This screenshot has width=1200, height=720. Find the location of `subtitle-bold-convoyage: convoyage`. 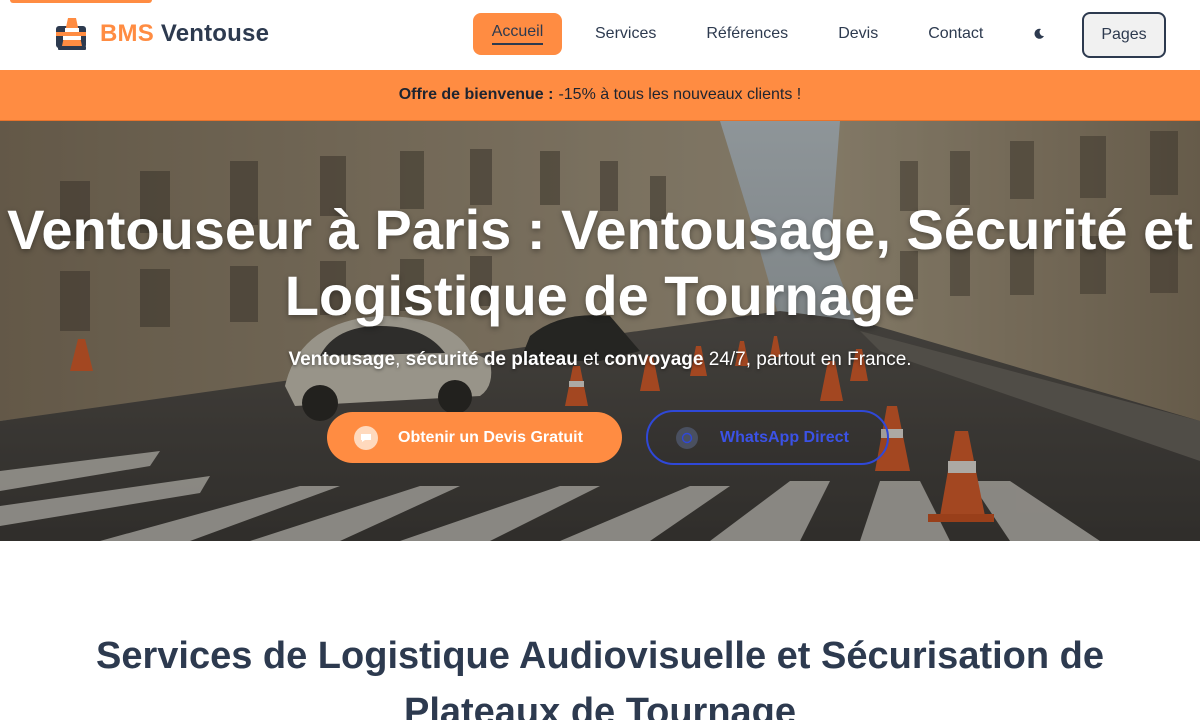

subtitle-bold-convoyage: convoyage is located at coordinates (654, 359).